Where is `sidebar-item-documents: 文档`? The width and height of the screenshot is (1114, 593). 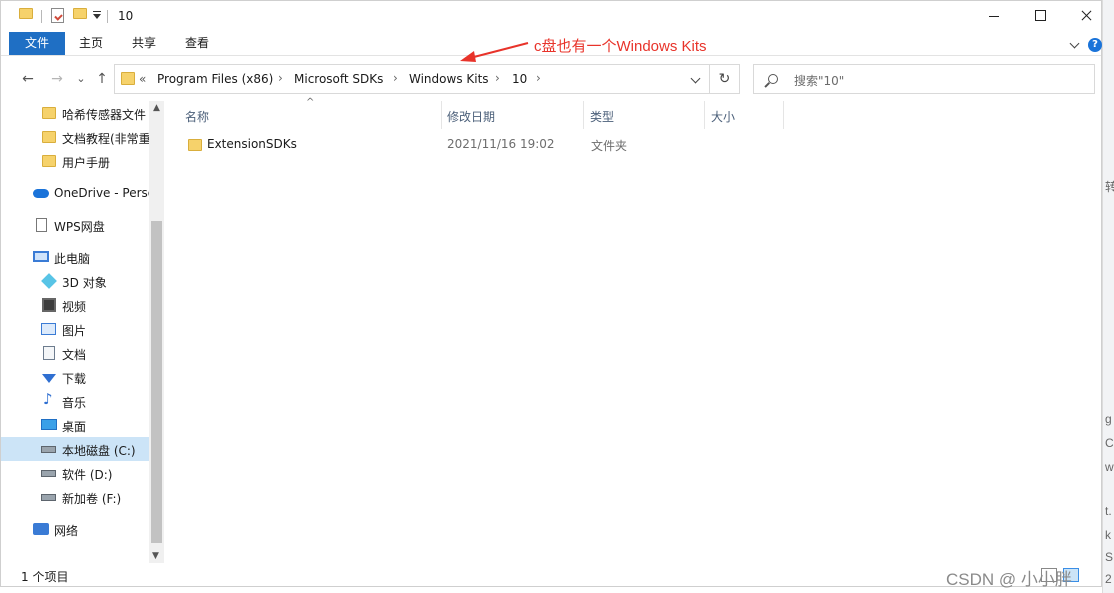 sidebar-item-documents: 文档 is located at coordinates (75, 353).